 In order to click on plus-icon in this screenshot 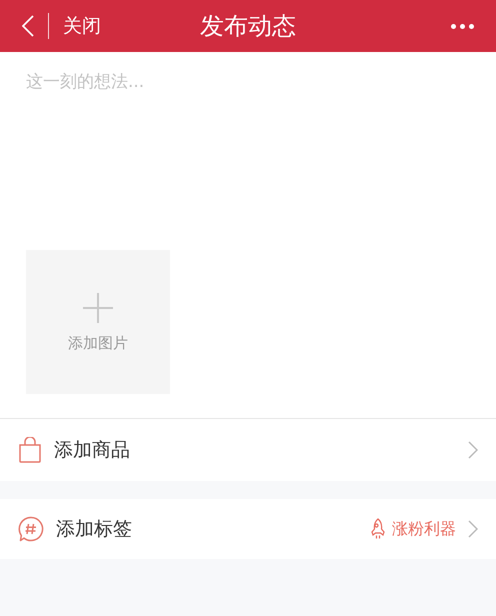, I will do `click(98, 308)`.